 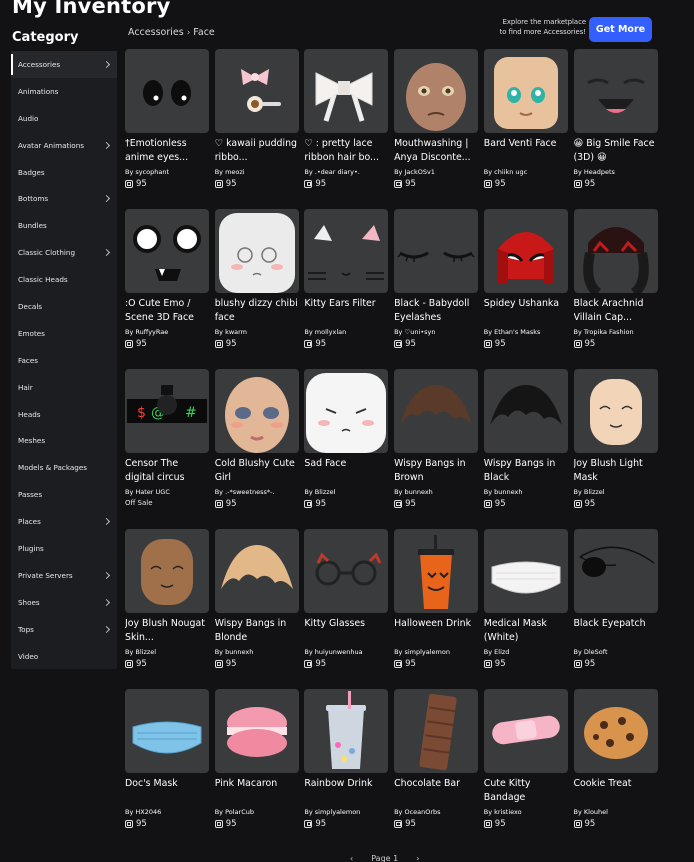 What do you see at coordinates (239, 812) in the screenshot?
I see `creator-name: PolarCub` at bounding box center [239, 812].